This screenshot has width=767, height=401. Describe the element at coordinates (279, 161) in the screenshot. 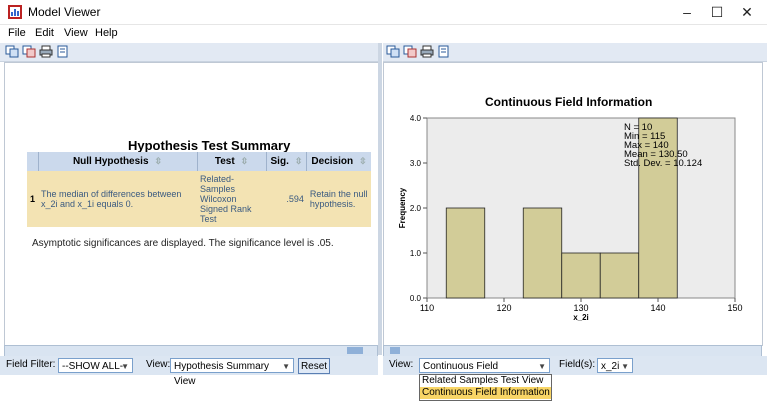

I see `column-header-label: Sig.` at that location.